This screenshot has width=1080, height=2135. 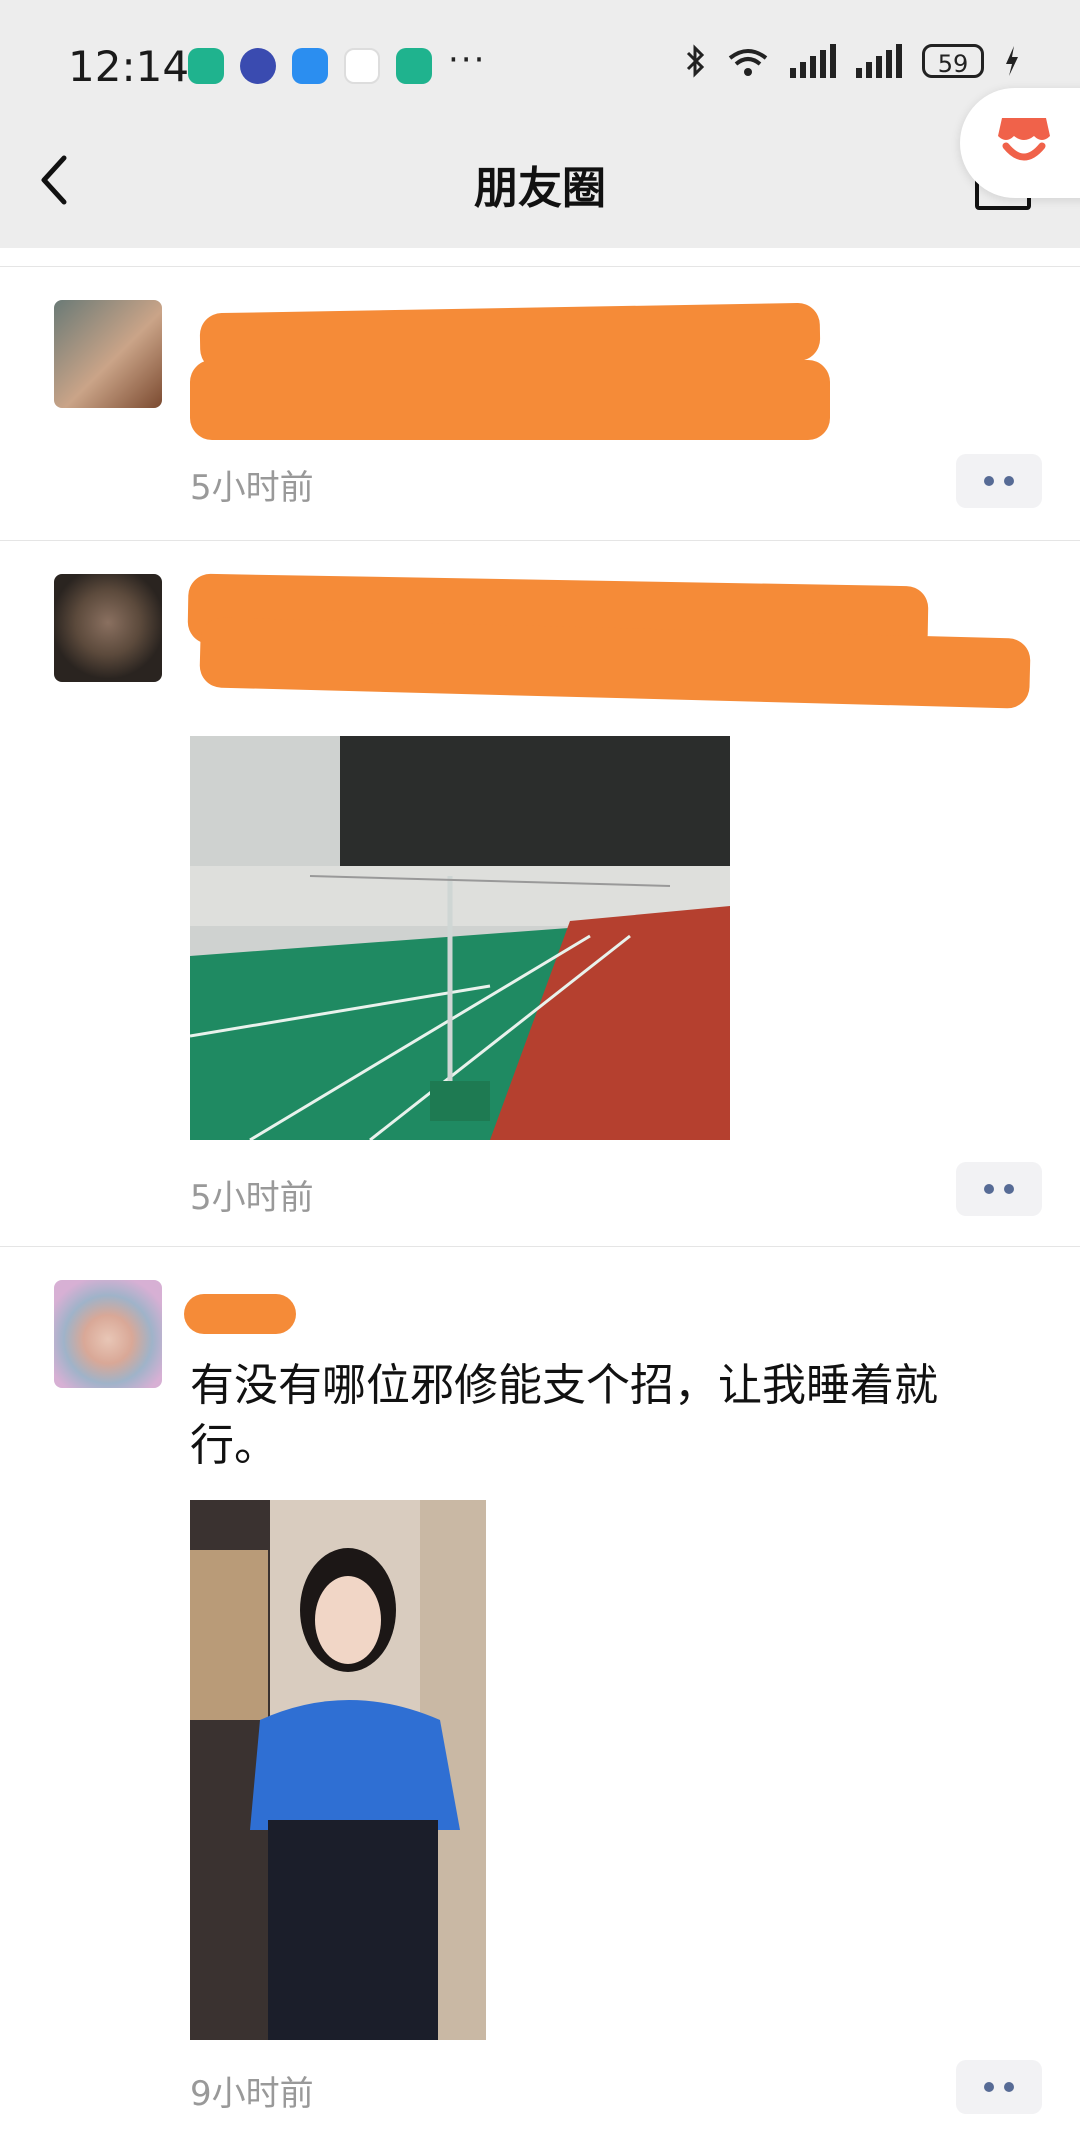 I want to click on post-text: 有没有哪位邪修能支个招，让我睡着就行。, so click(x=564, y=1415).